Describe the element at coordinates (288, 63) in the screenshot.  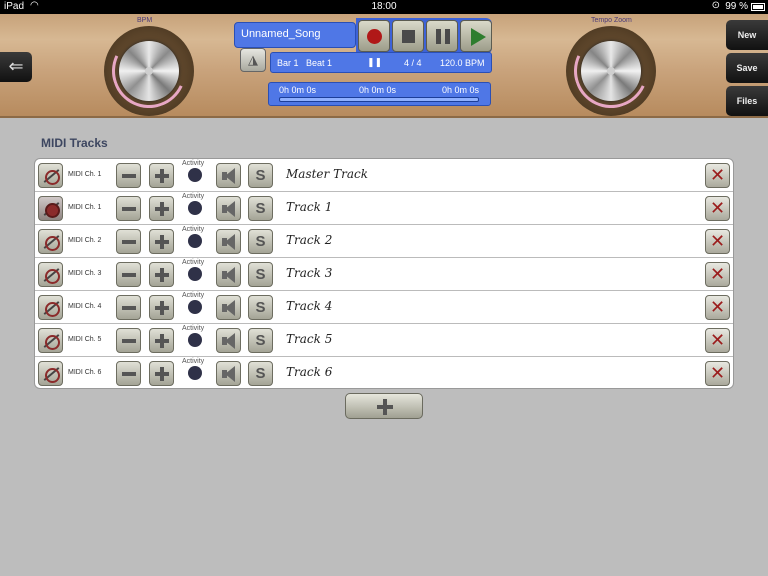
I see `bar-display: Bar 1` at that location.